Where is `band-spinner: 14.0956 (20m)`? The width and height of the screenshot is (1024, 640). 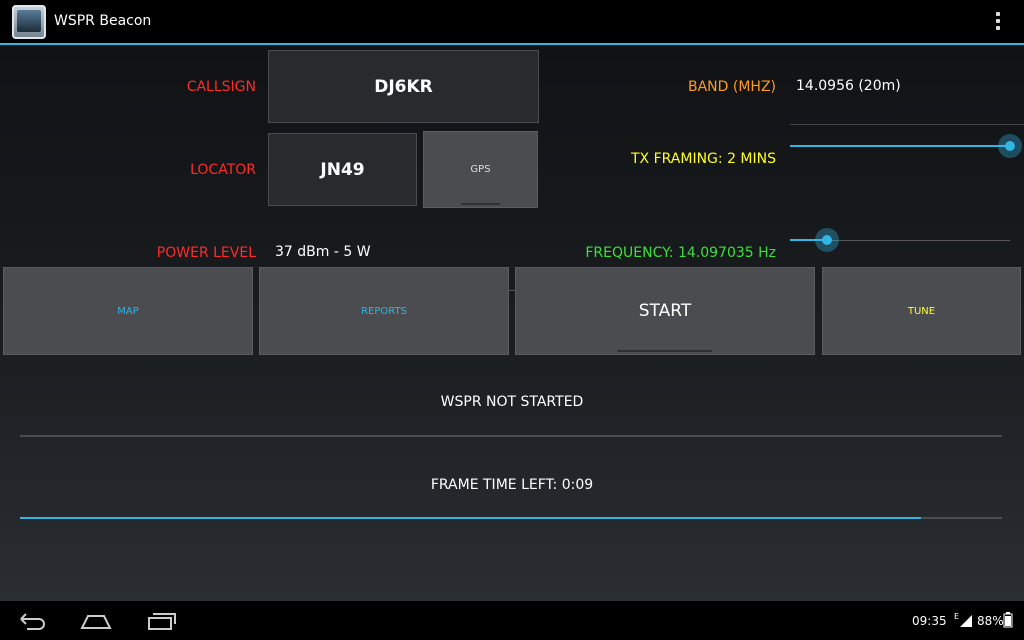
band-spinner: 14.0956 (20m) is located at coordinates (848, 86).